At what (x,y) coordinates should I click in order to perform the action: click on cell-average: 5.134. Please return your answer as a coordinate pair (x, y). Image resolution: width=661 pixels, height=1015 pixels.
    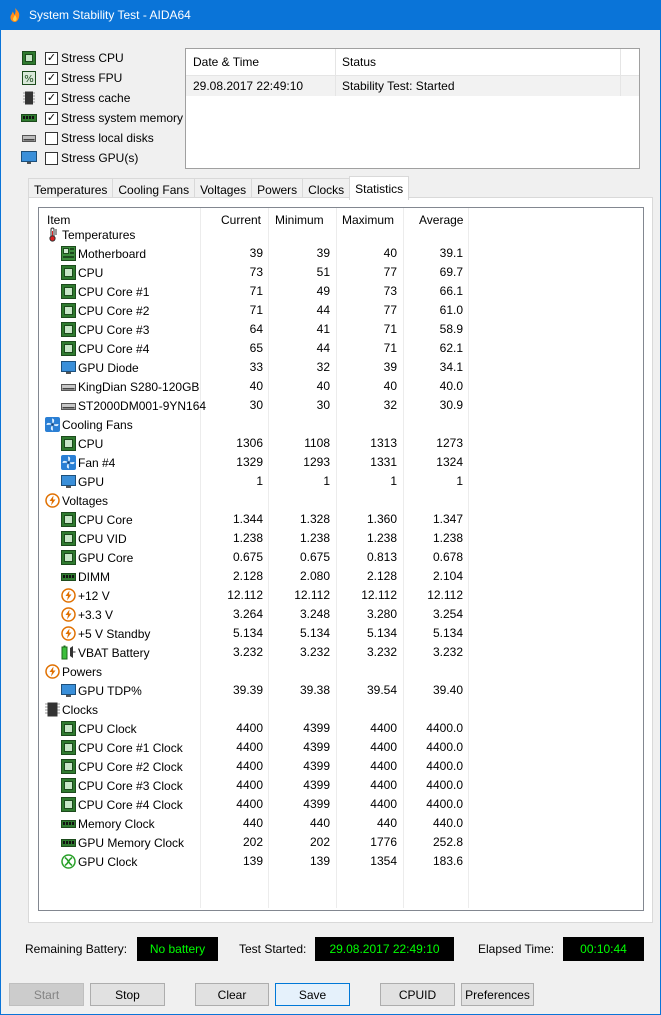
    Looking at the image, I should click on (447, 633).